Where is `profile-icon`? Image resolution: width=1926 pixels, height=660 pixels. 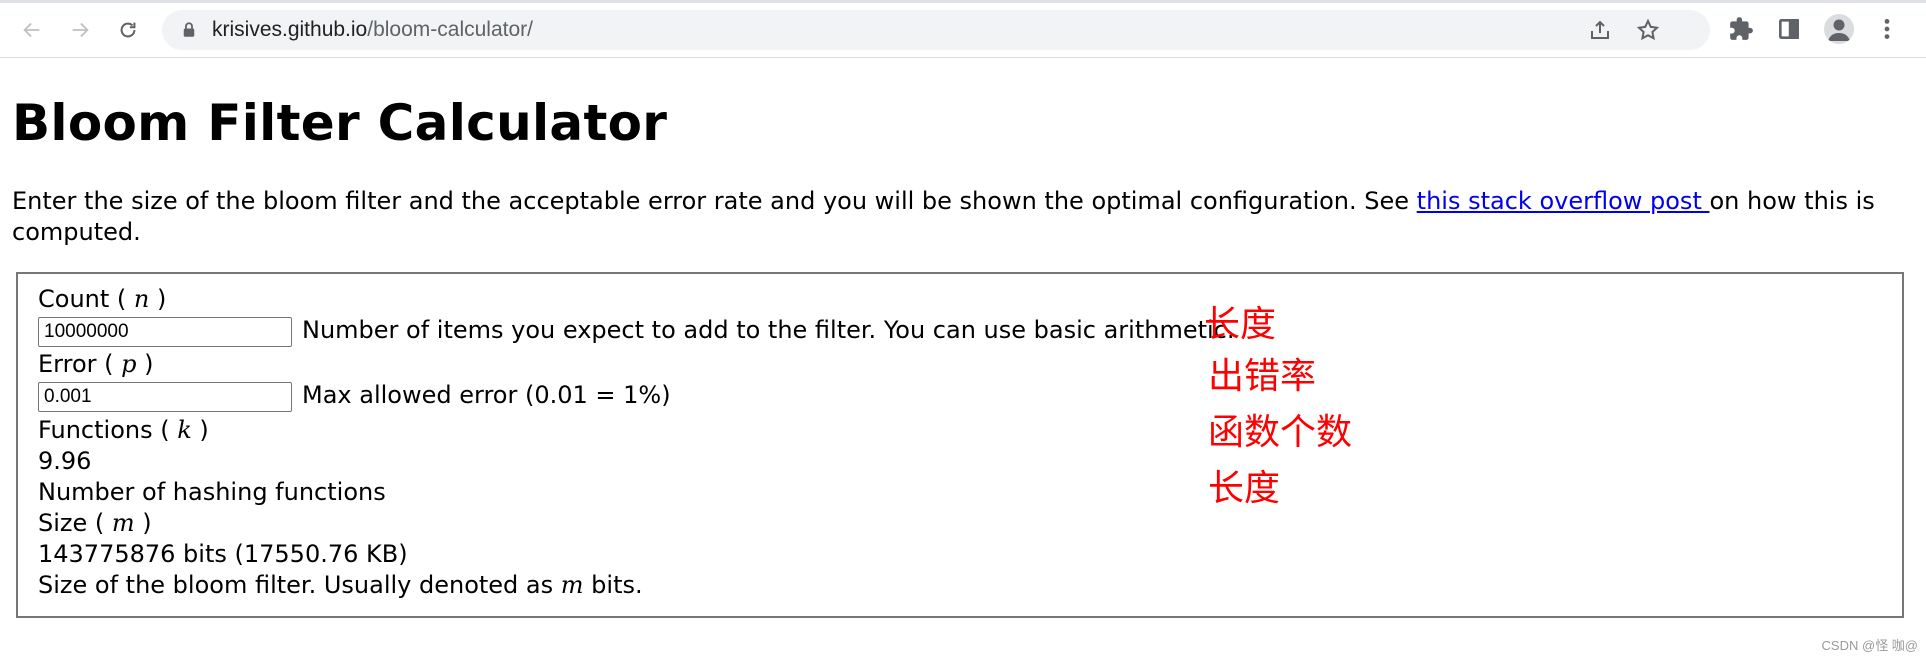 profile-icon is located at coordinates (1839, 30).